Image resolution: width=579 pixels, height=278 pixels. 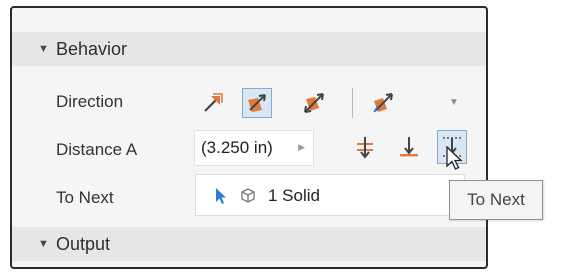 I want to click on distance-mode-button, so click(x=365, y=147).